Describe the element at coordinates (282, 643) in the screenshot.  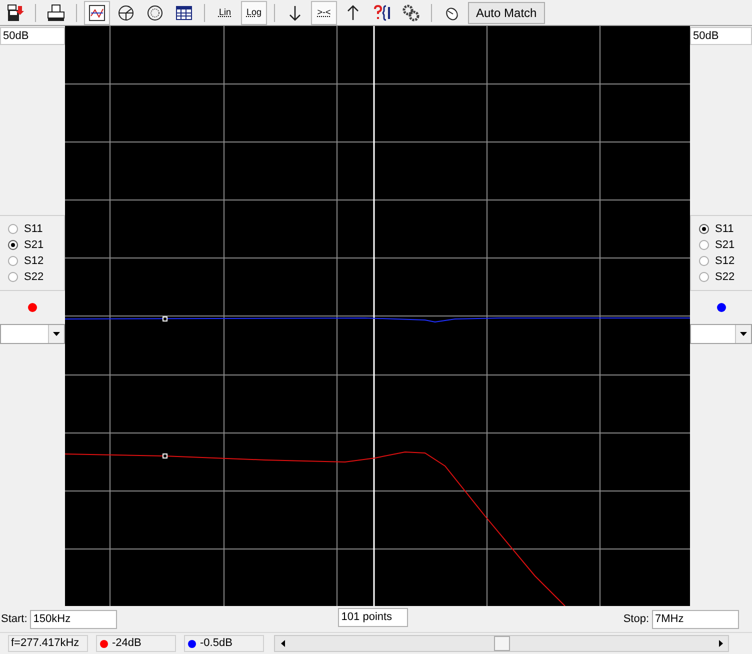
I see `left-arrow-icon` at that location.